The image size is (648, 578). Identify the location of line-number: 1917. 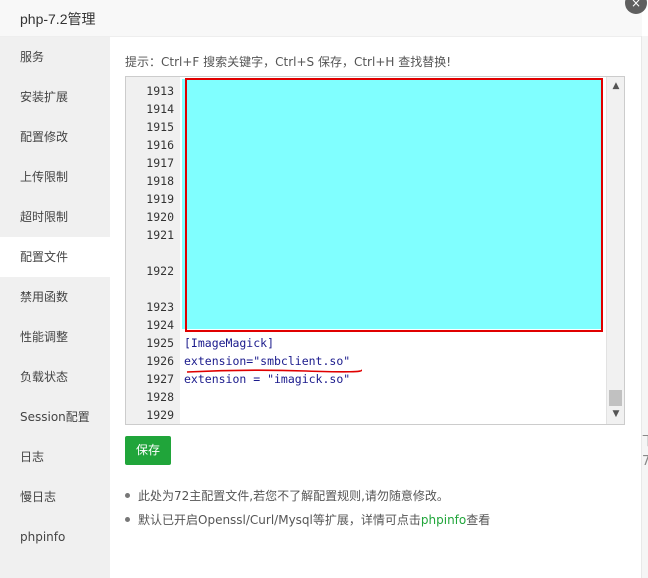
(160, 163).